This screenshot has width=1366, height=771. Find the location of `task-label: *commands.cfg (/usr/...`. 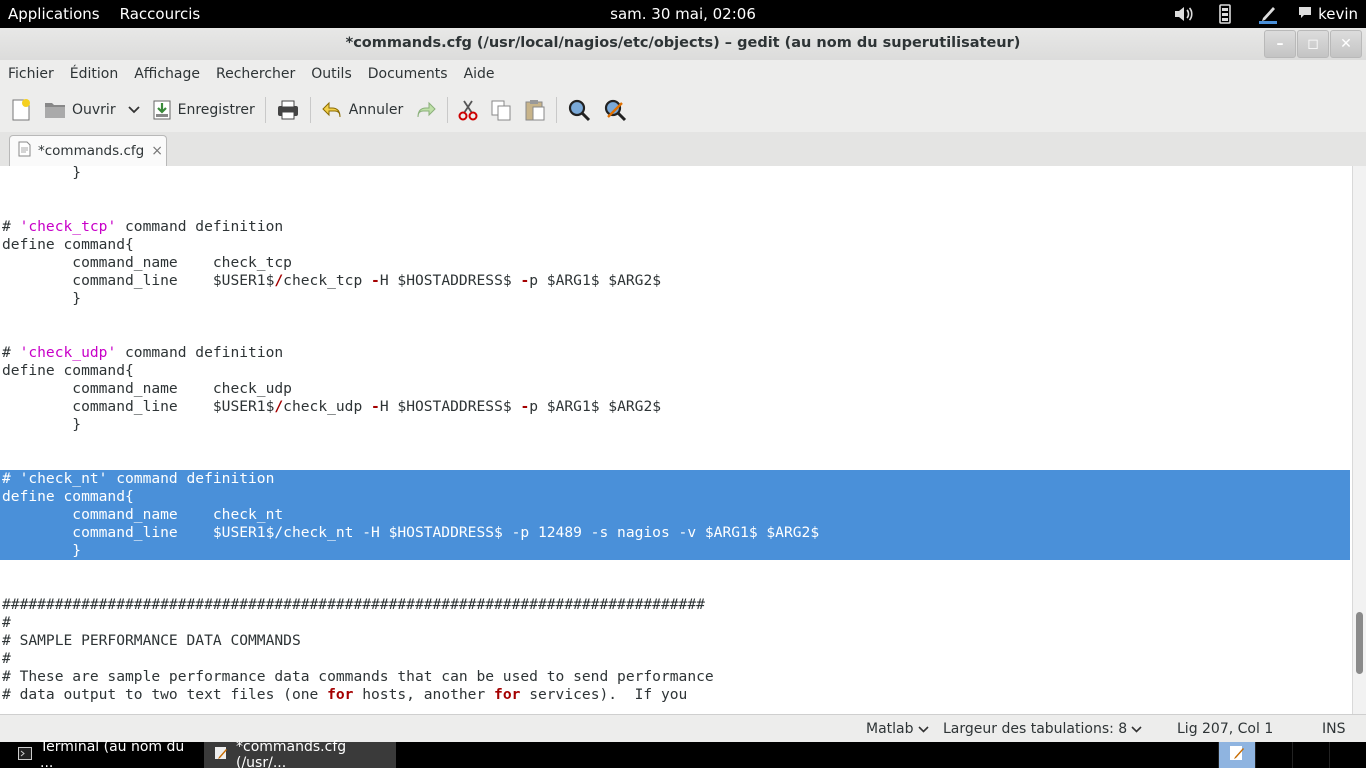

task-label: *commands.cfg (/usr/... is located at coordinates (291, 755).